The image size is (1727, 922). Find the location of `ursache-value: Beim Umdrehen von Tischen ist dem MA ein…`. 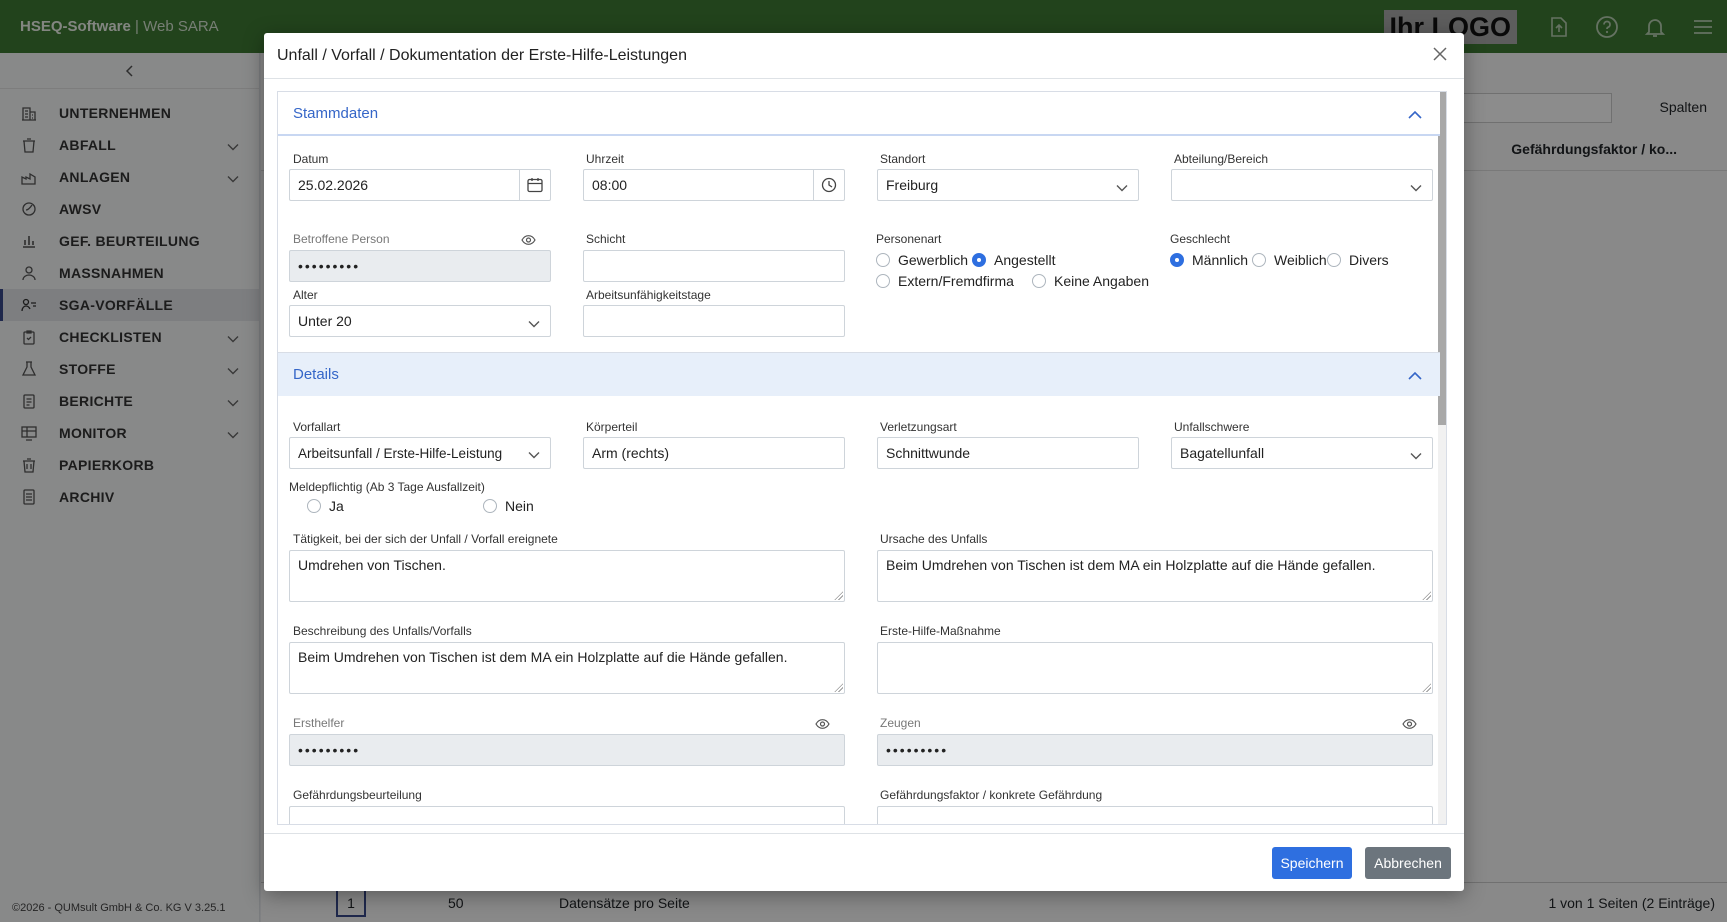

ursache-value: Beim Umdrehen von Tischen ist dem MA ein… is located at coordinates (1131, 565).